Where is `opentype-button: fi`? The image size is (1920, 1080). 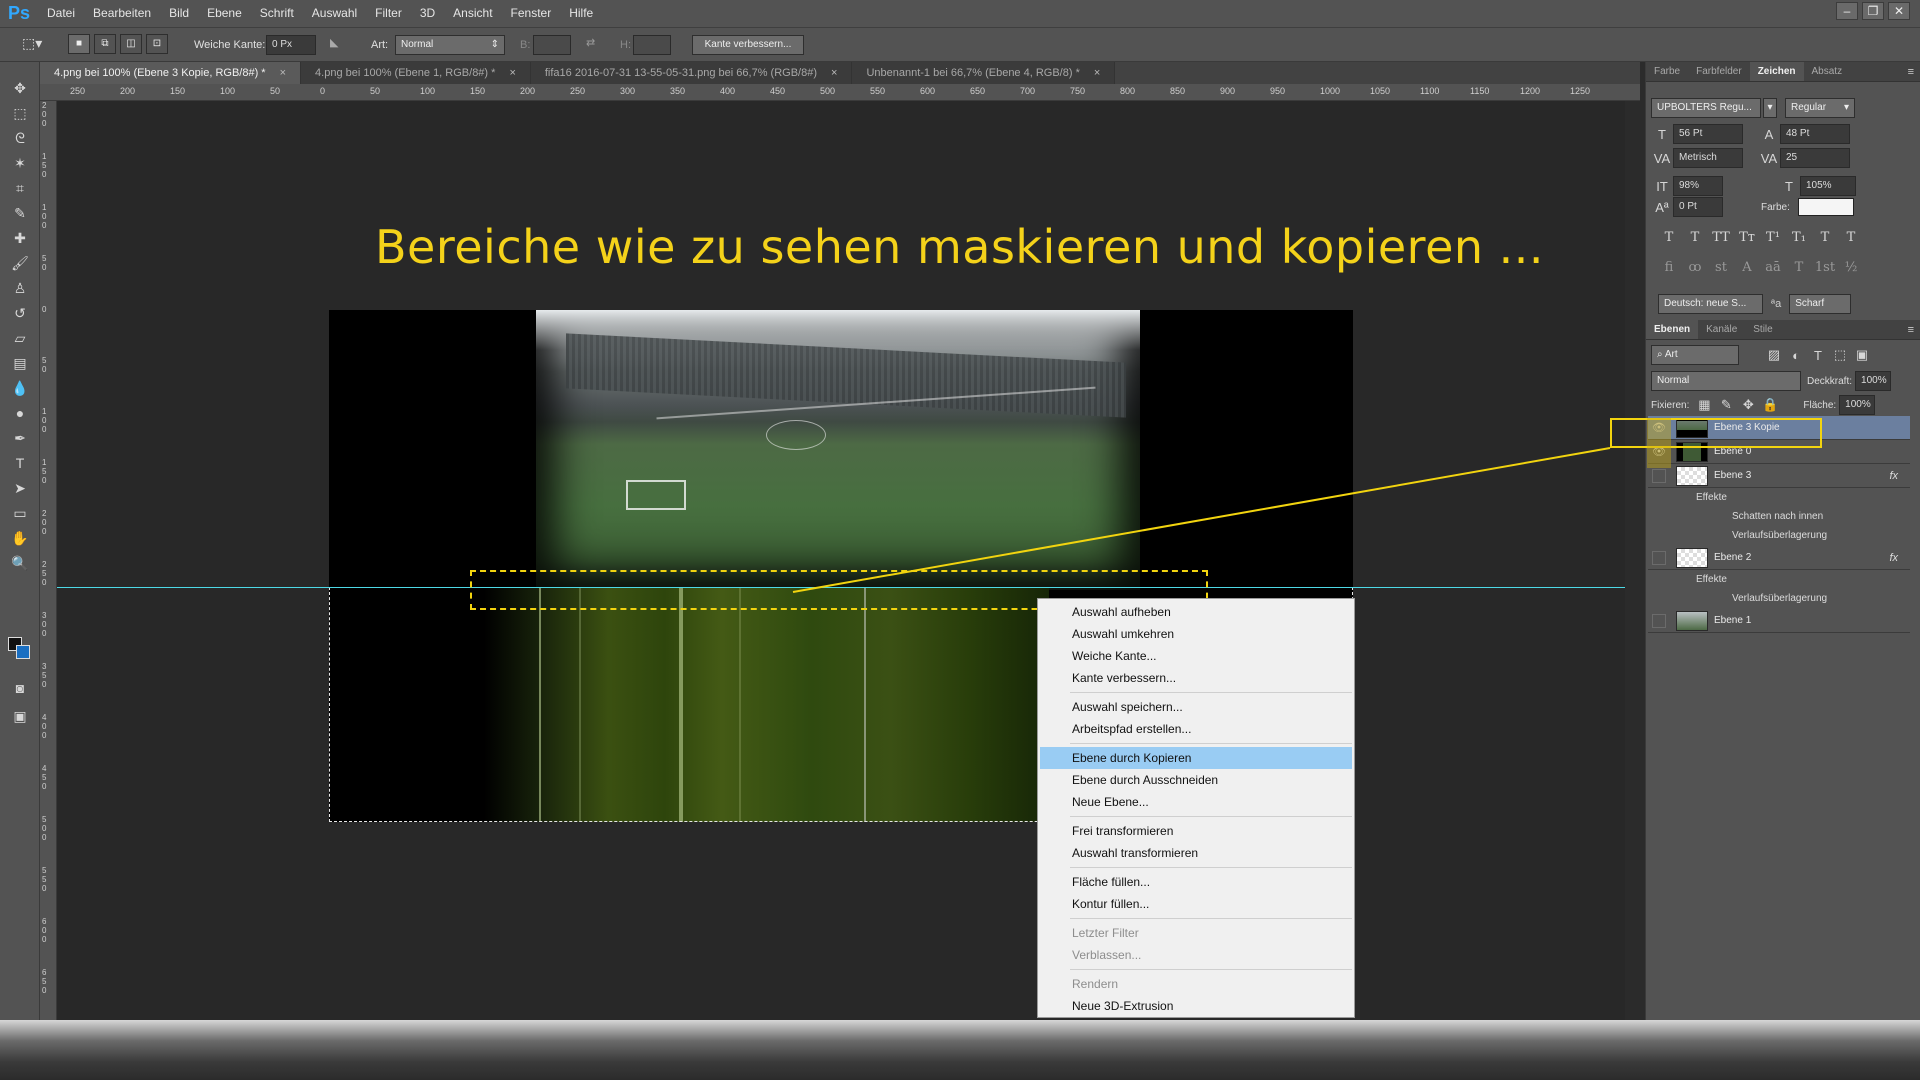
opentype-button: fi is located at coordinates (1669, 267).